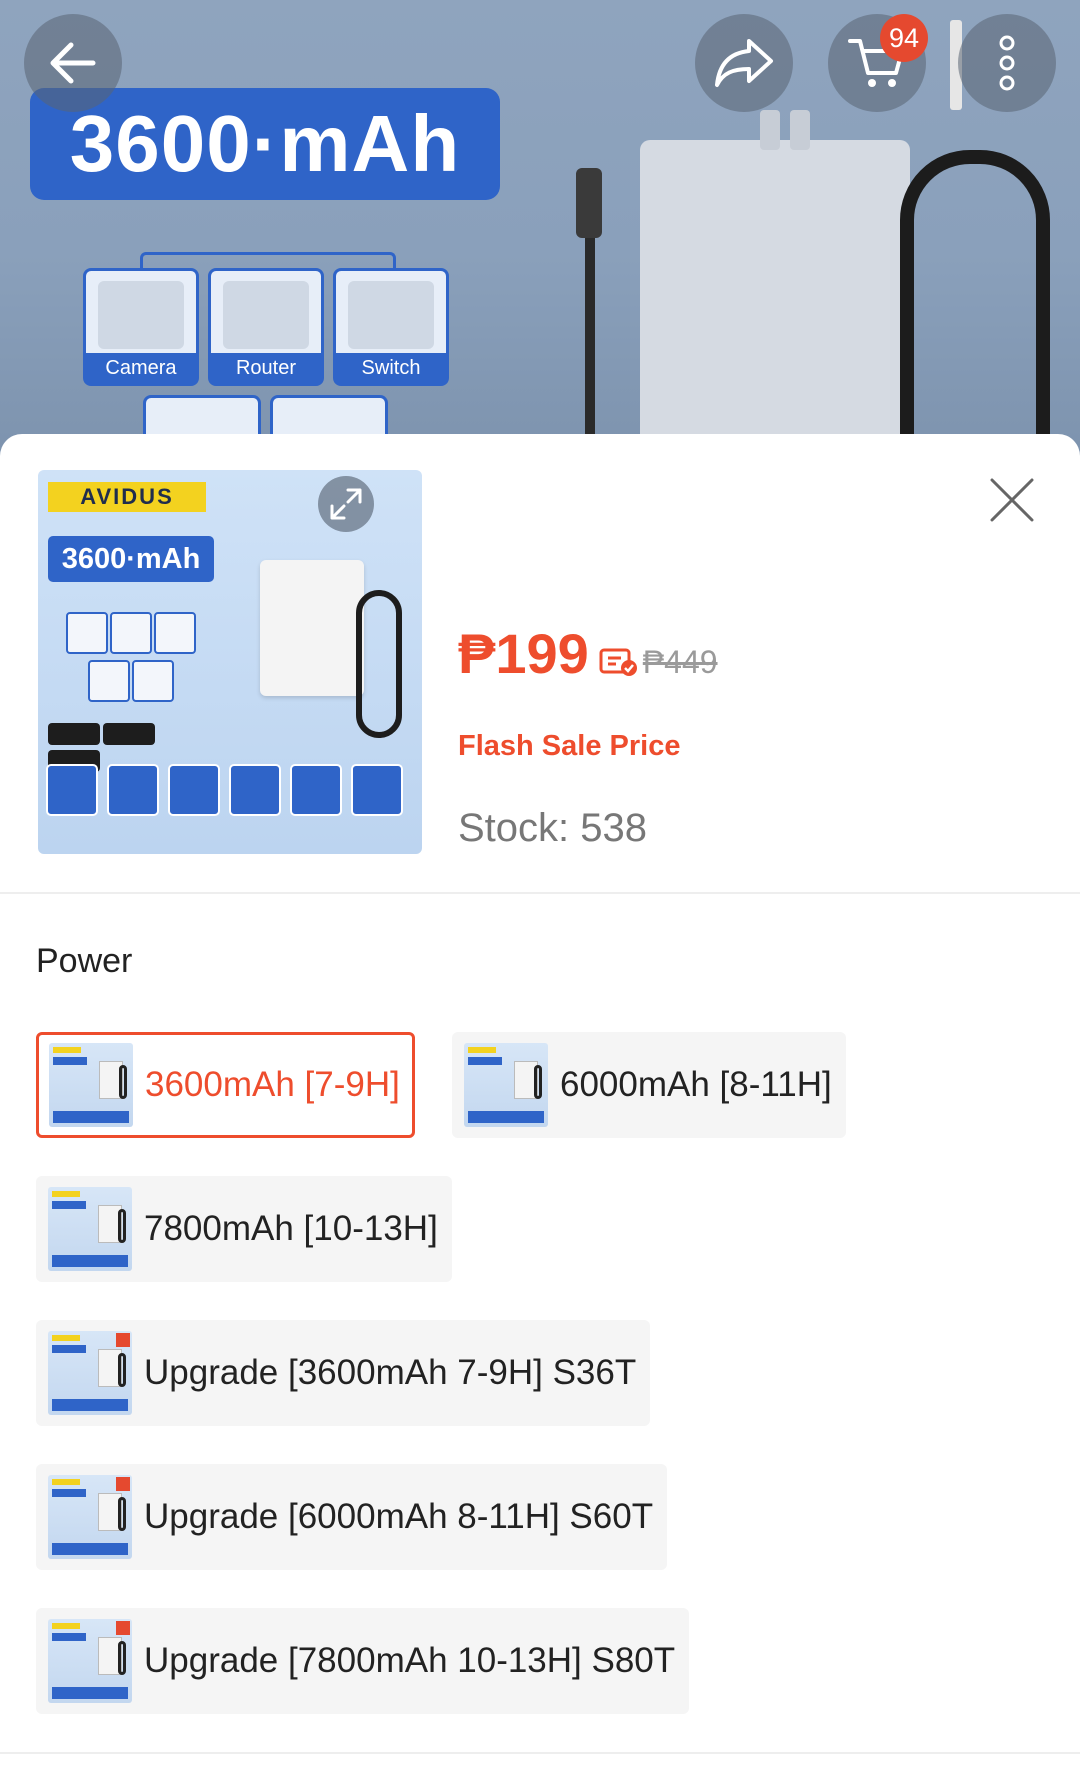 Image resolution: width=1080 pixels, height=1778 pixels. What do you see at coordinates (618, 662) in the screenshot?
I see `coupon-verified-icon` at bounding box center [618, 662].